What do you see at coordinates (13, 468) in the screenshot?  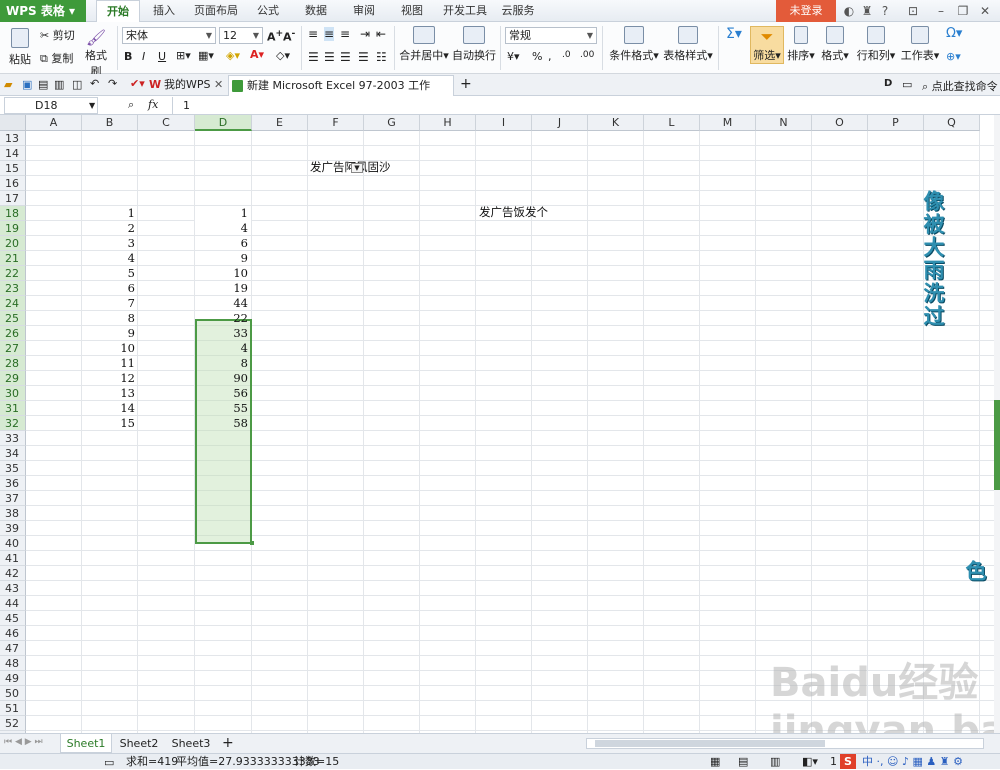 I see `row-header-35: 35` at bounding box center [13, 468].